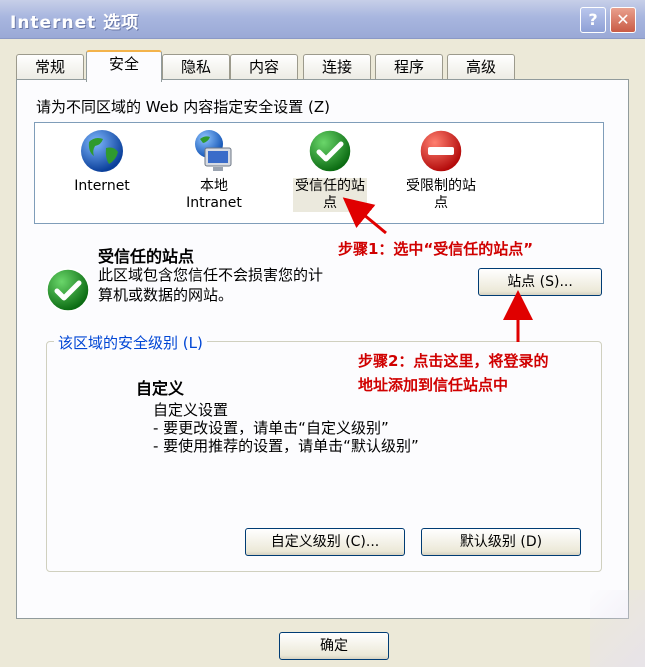 This screenshot has width=645, height=667. Describe the element at coordinates (617, 628) in the screenshot. I see `corner-watermark` at that location.